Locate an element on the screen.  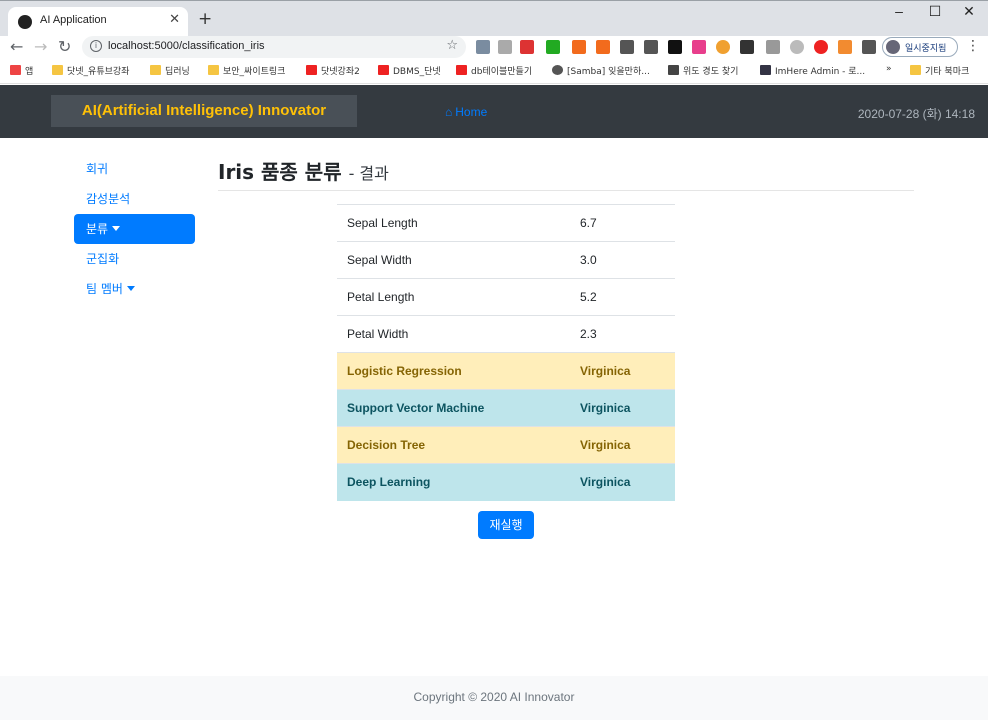
row-value: 3.0 is located at coordinates (622, 260).